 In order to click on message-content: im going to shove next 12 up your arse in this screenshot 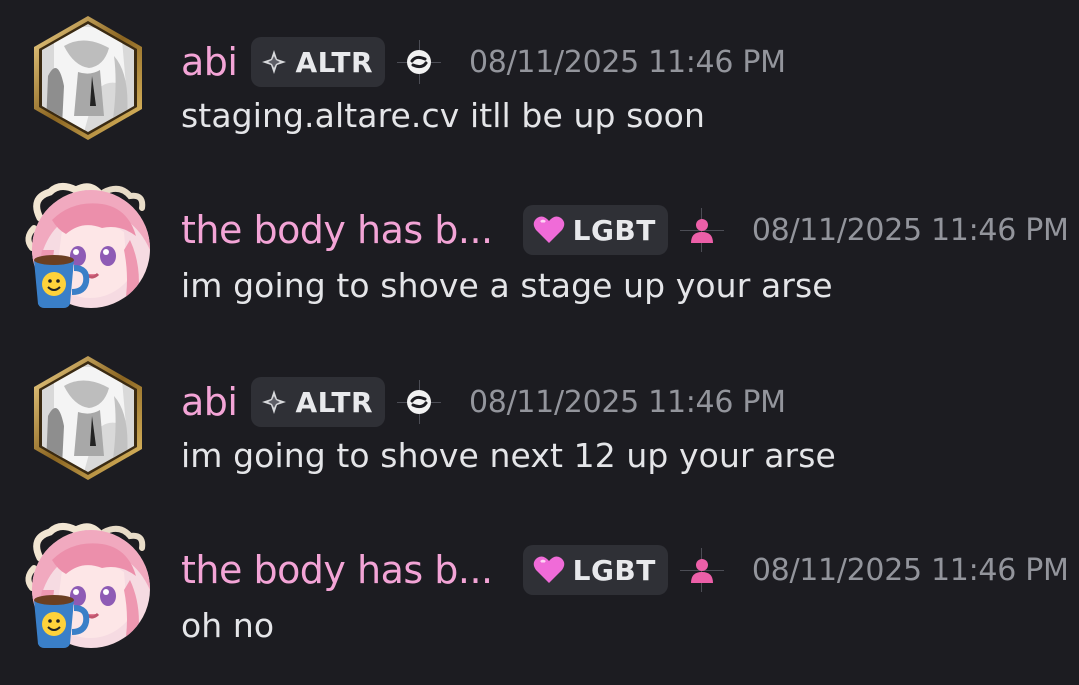, I will do `click(508, 455)`.